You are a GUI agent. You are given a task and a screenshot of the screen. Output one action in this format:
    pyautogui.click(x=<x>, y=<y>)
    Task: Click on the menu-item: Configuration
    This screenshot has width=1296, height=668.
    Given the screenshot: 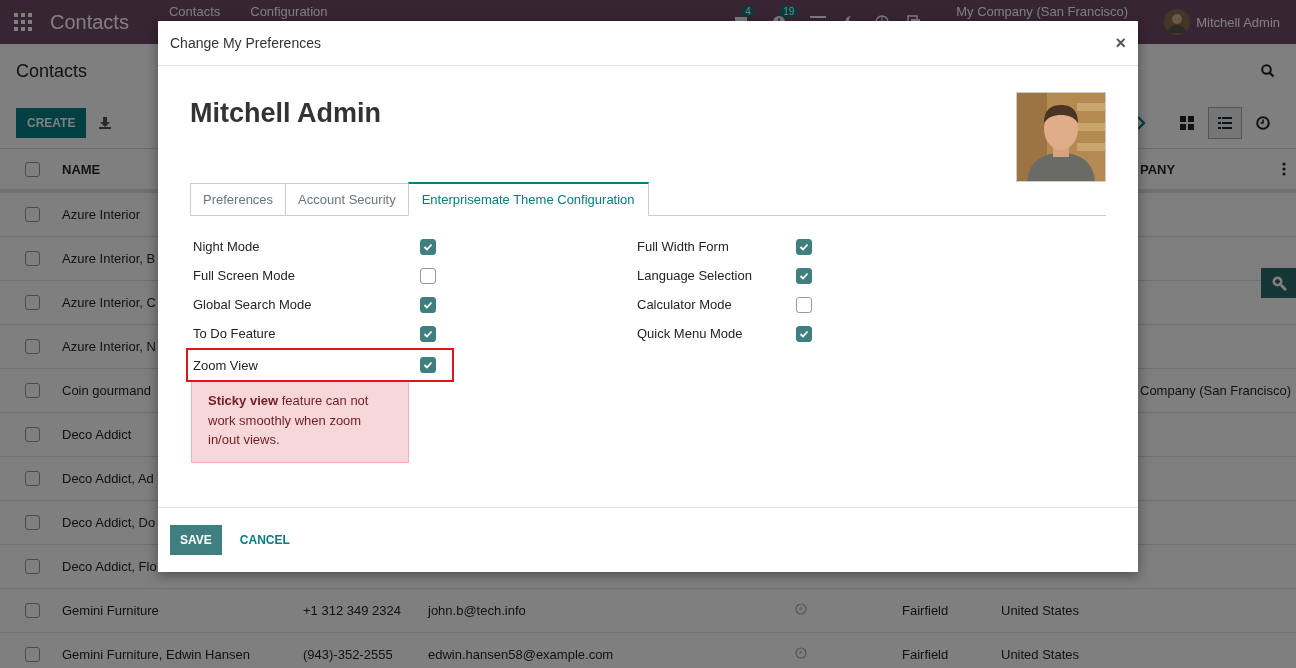 What is the action you would take?
    pyautogui.click(x=289, y=11)
    